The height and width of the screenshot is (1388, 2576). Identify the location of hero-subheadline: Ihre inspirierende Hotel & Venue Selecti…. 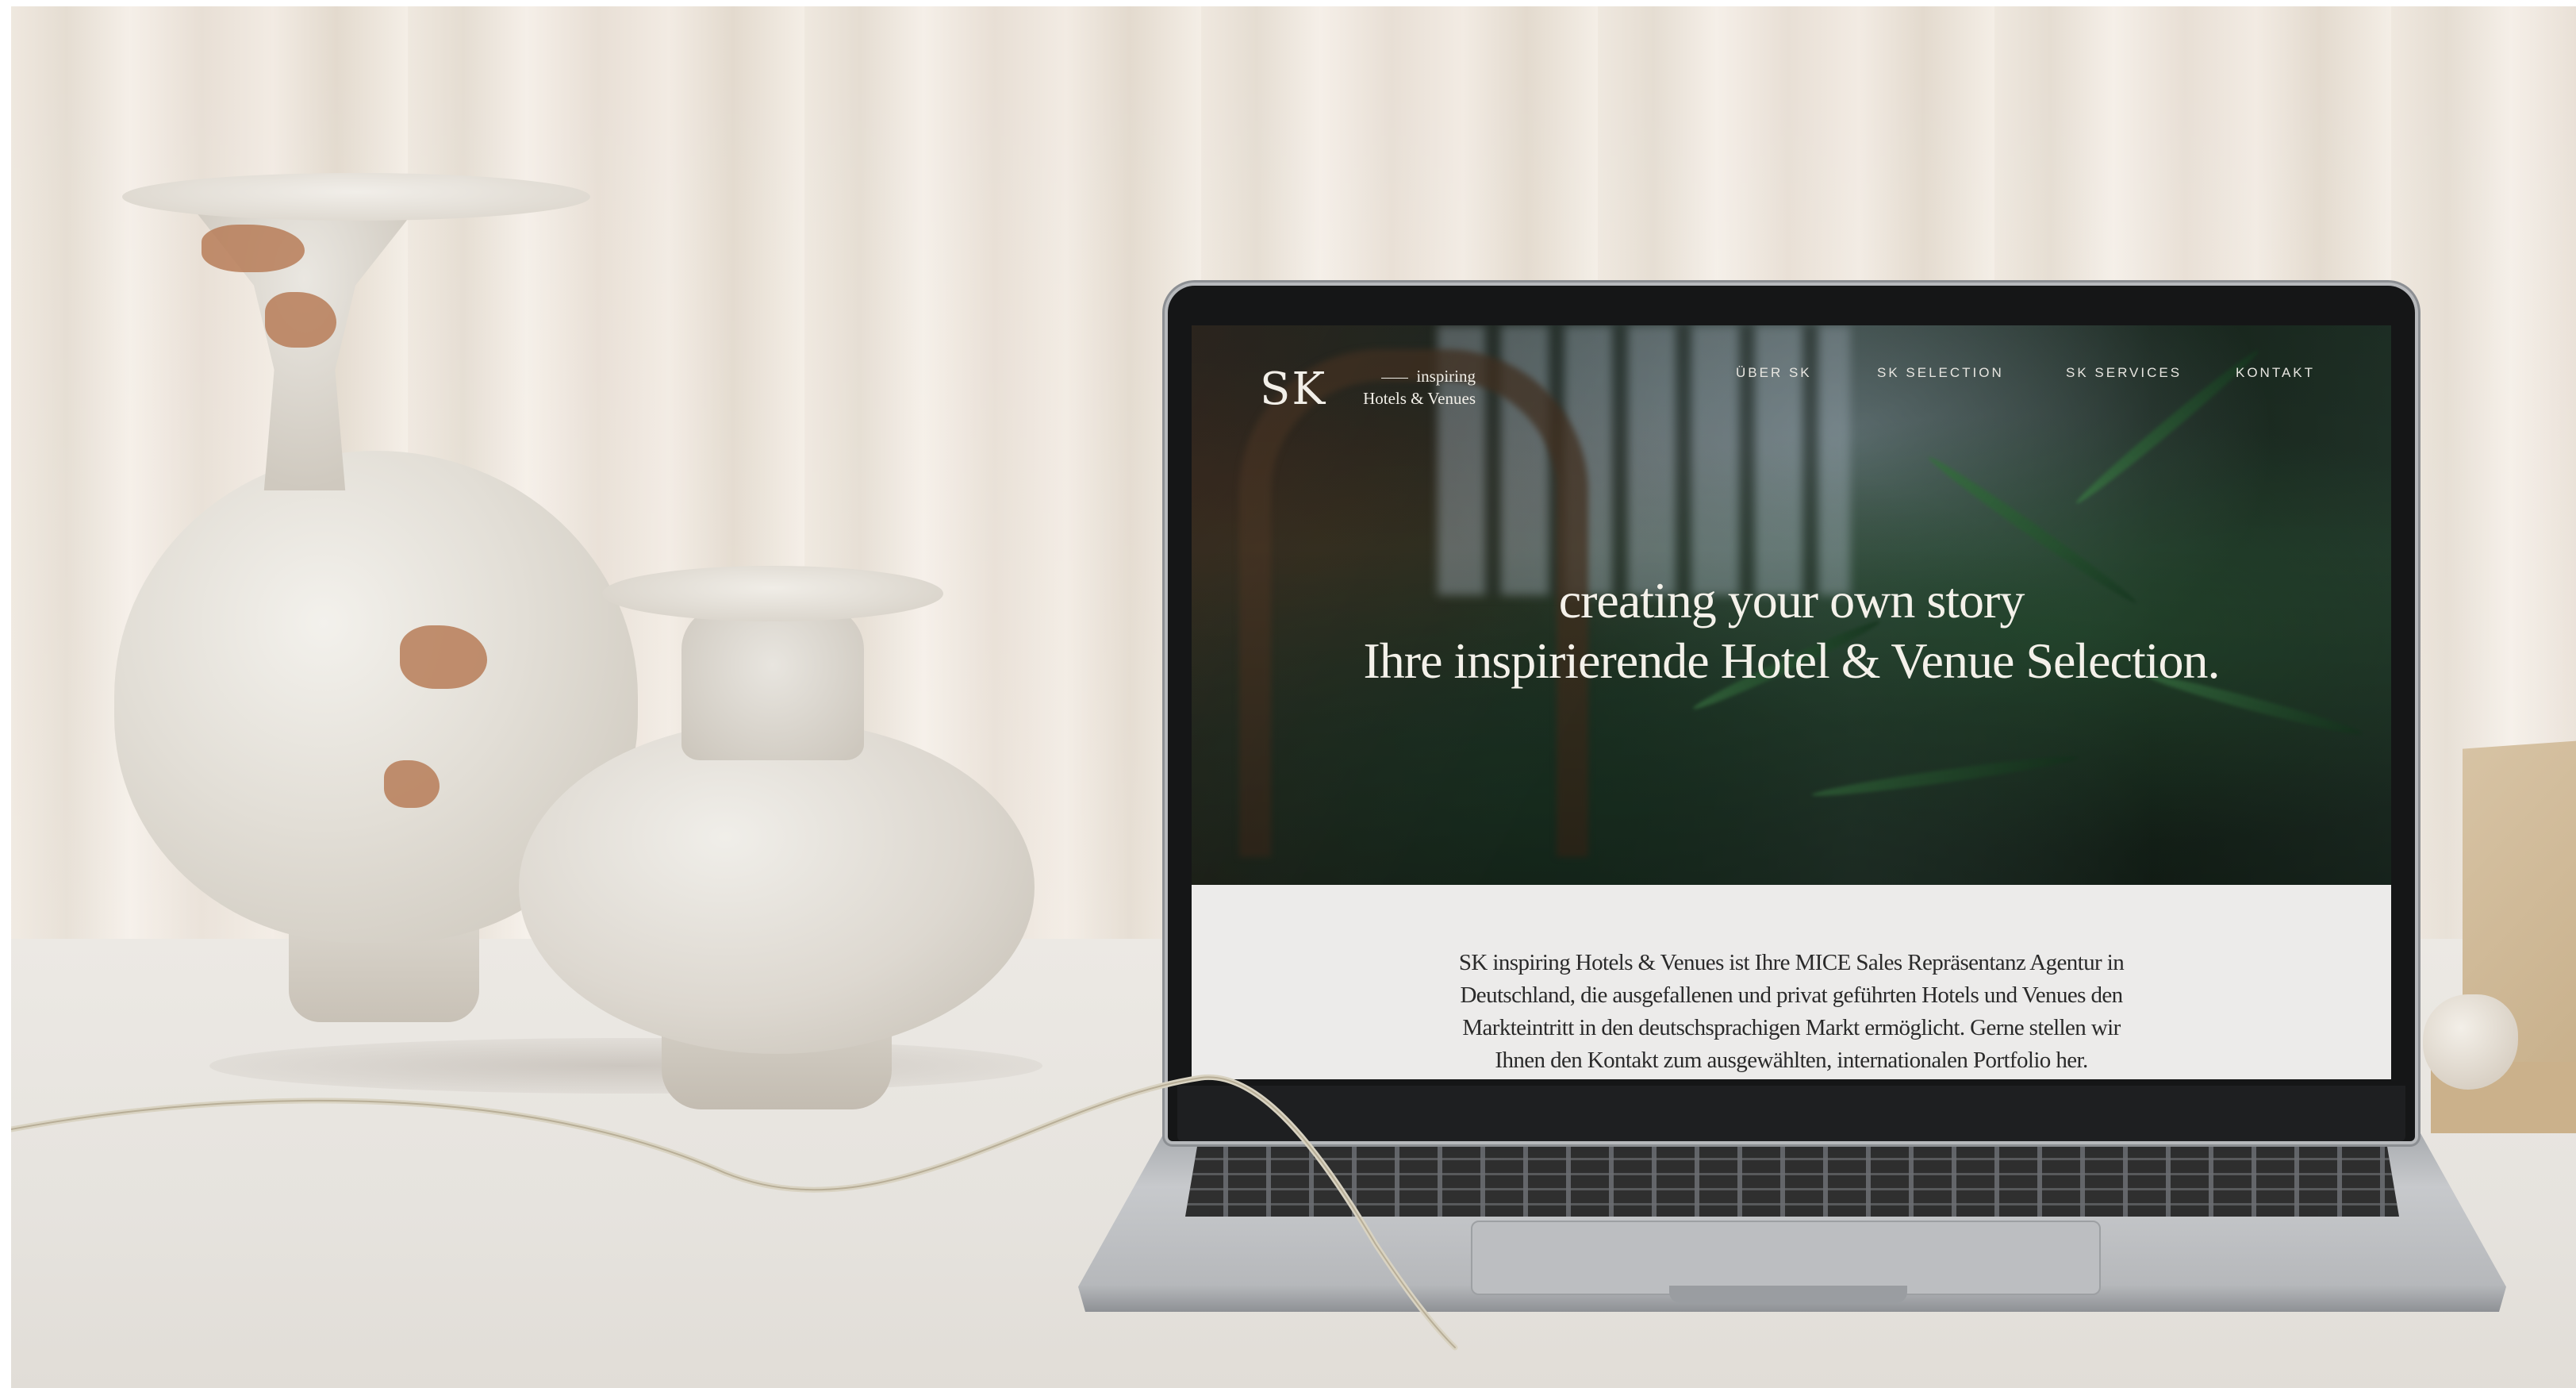
(1791, 660).